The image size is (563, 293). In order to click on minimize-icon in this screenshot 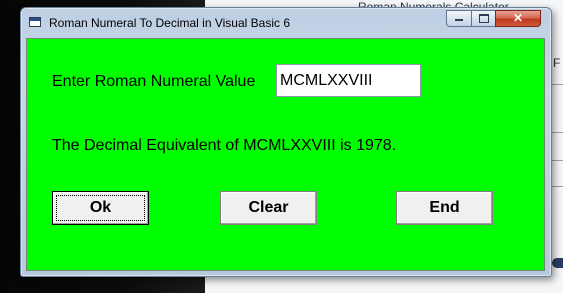, I will do `click(459, 20)`.